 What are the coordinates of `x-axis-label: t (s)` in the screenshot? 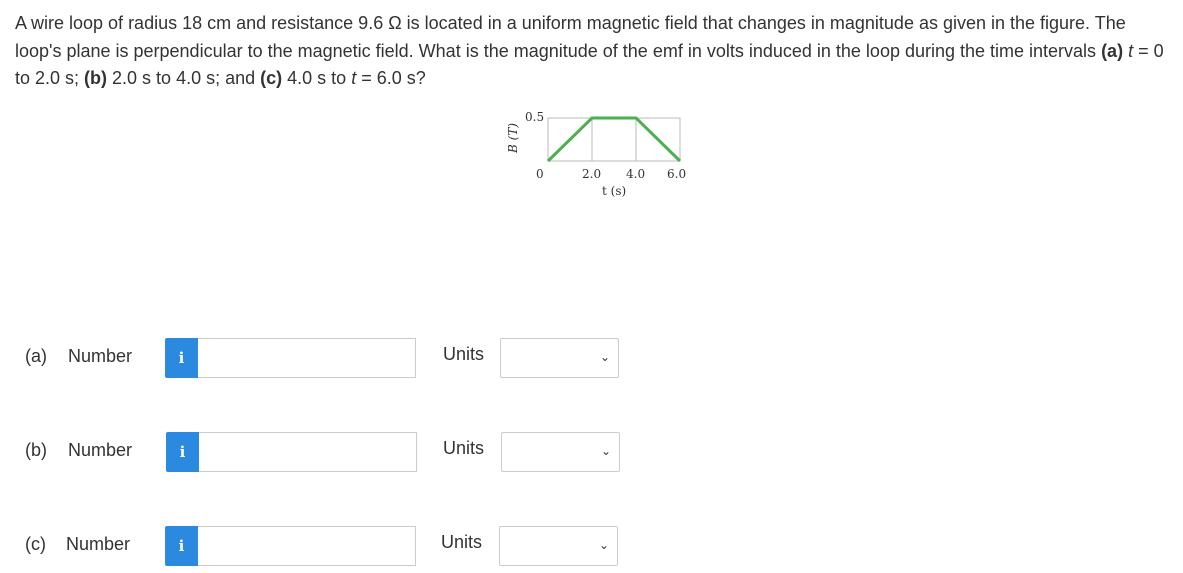 It's located at (614, 191).